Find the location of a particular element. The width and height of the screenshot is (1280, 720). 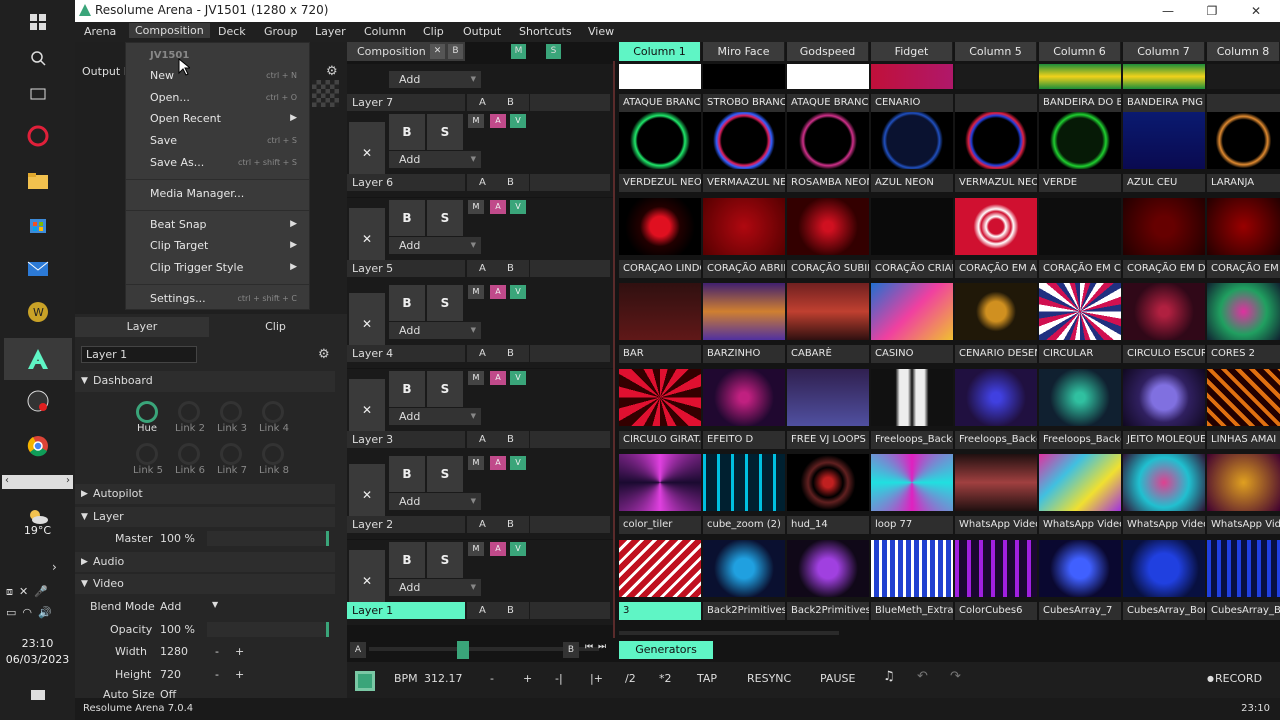

undo-icon: ↶ is located at coordinates (922, 676).